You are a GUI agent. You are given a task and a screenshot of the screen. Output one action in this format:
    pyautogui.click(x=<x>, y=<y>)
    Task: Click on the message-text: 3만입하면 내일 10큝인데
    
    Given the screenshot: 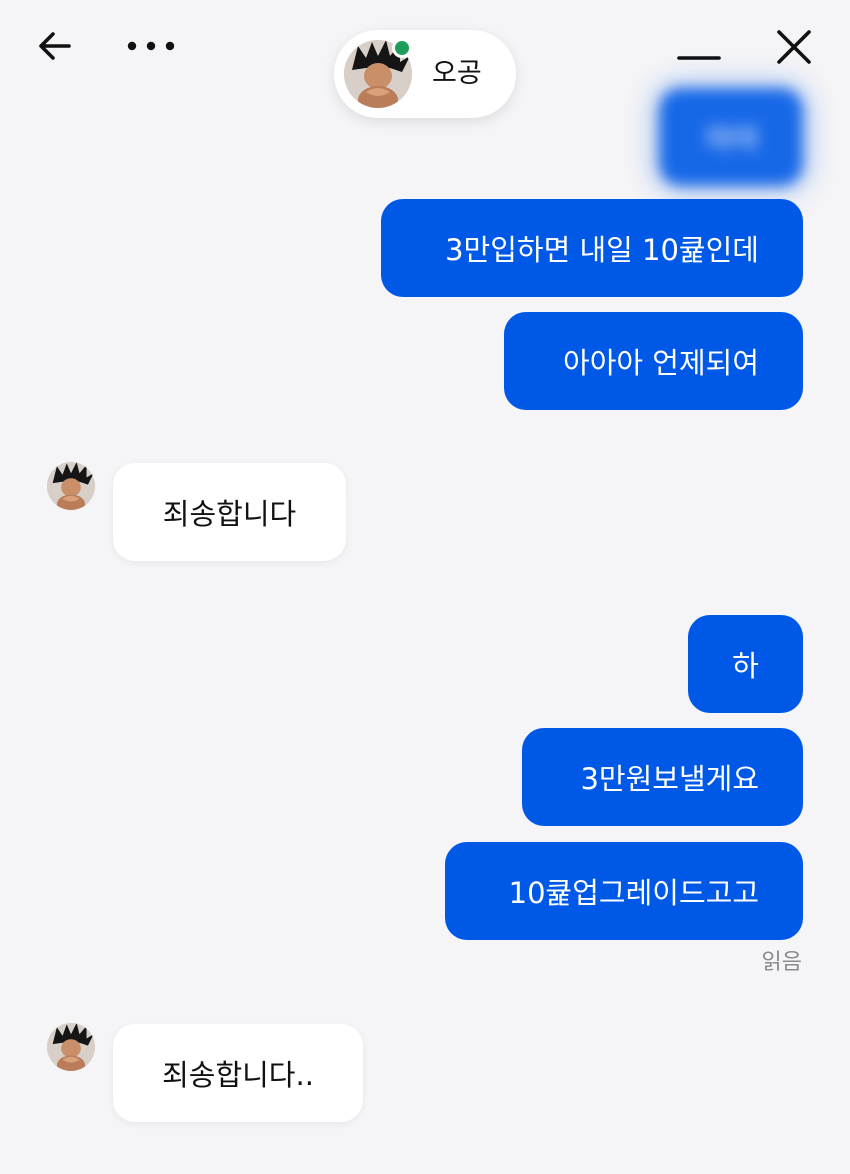 What is the action you would take?
    pyautogui.click(x=602, y=250)
    